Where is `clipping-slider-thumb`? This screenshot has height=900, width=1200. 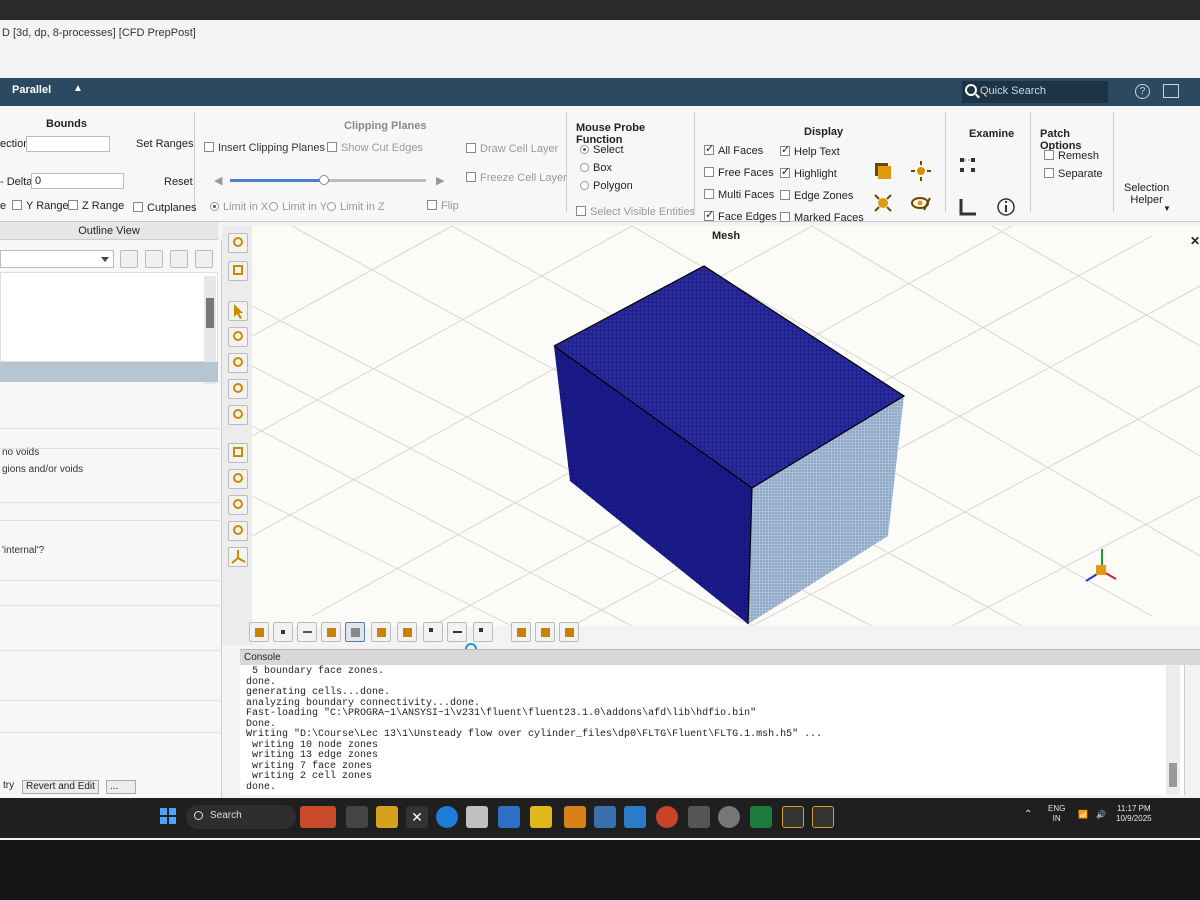
clipping-slider-thumb is located at coordinates (324, 180).